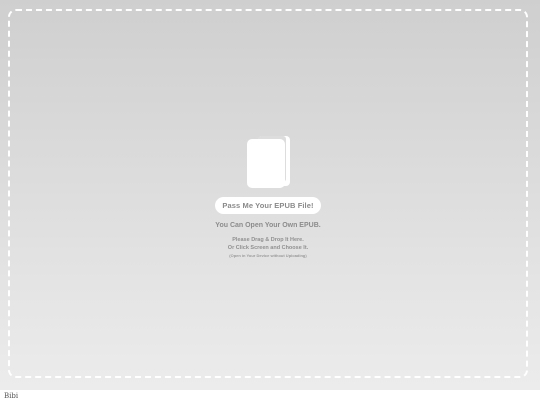 This screenshot has height=405, width=540. Describe the element at coordinates (268, 205) in the screenshot. I see `pass-file-pill: Pass Me Your EPUB File!` at that location.